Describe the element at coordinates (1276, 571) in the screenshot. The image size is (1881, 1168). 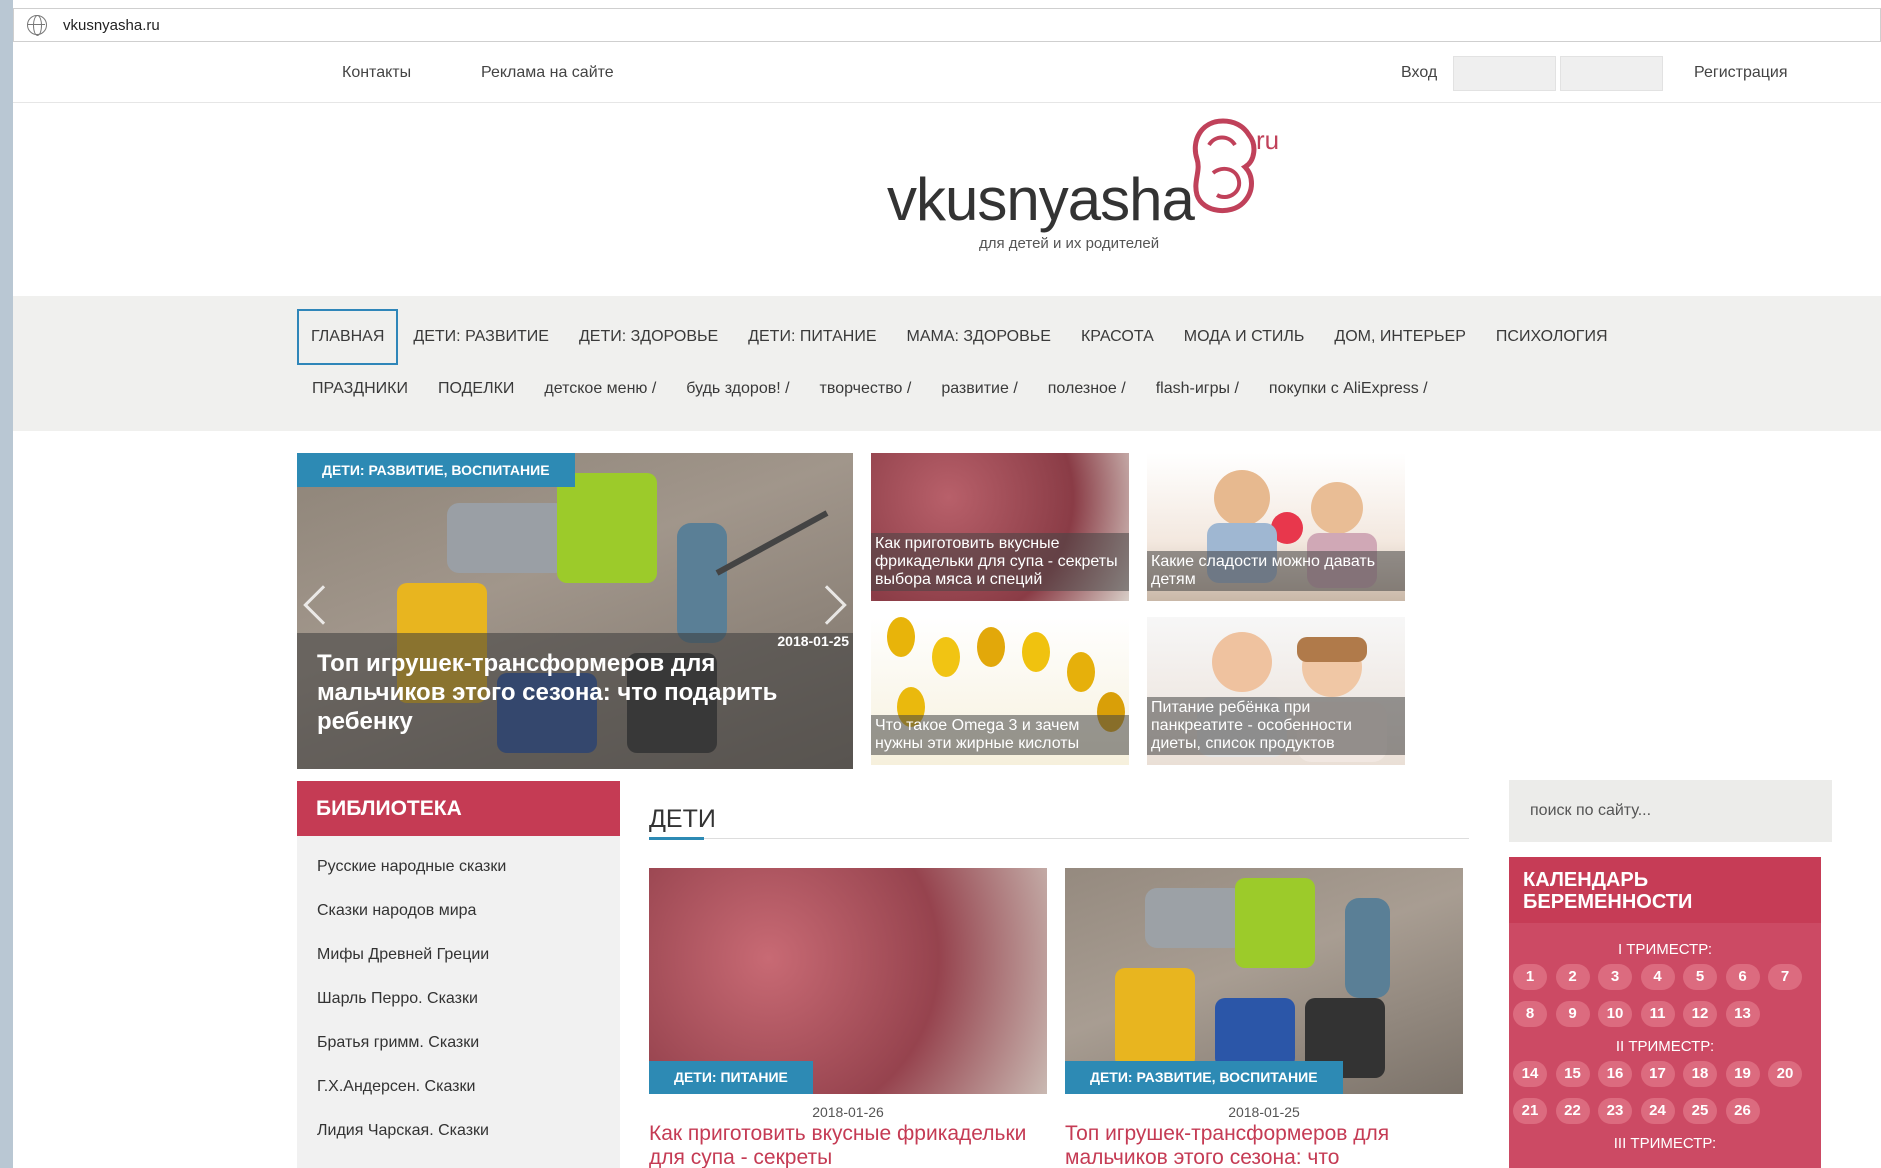
I see `thumb-caption: Какие сладости можно давать детям` at that location.